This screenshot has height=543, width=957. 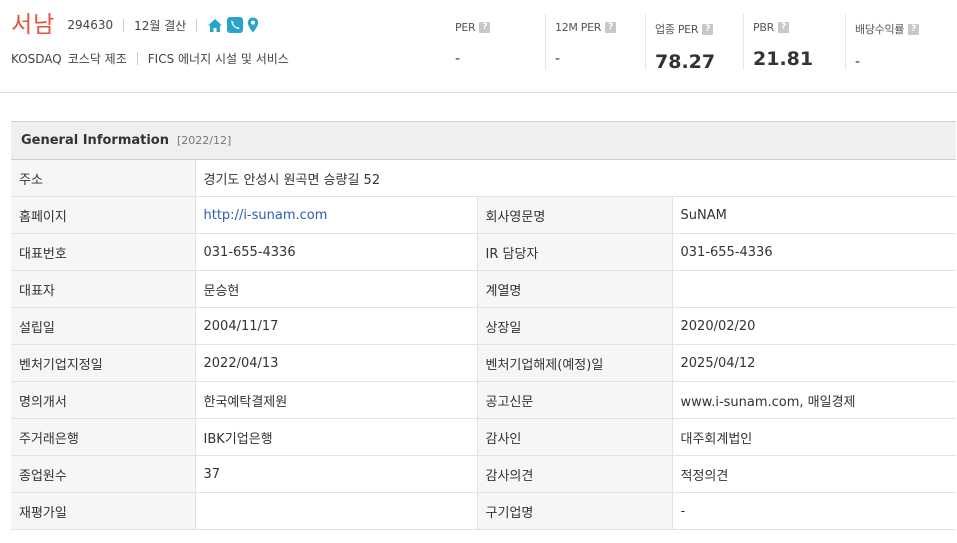 I want to click on field-value: 대주회계법인, so click(x=814, y=437).